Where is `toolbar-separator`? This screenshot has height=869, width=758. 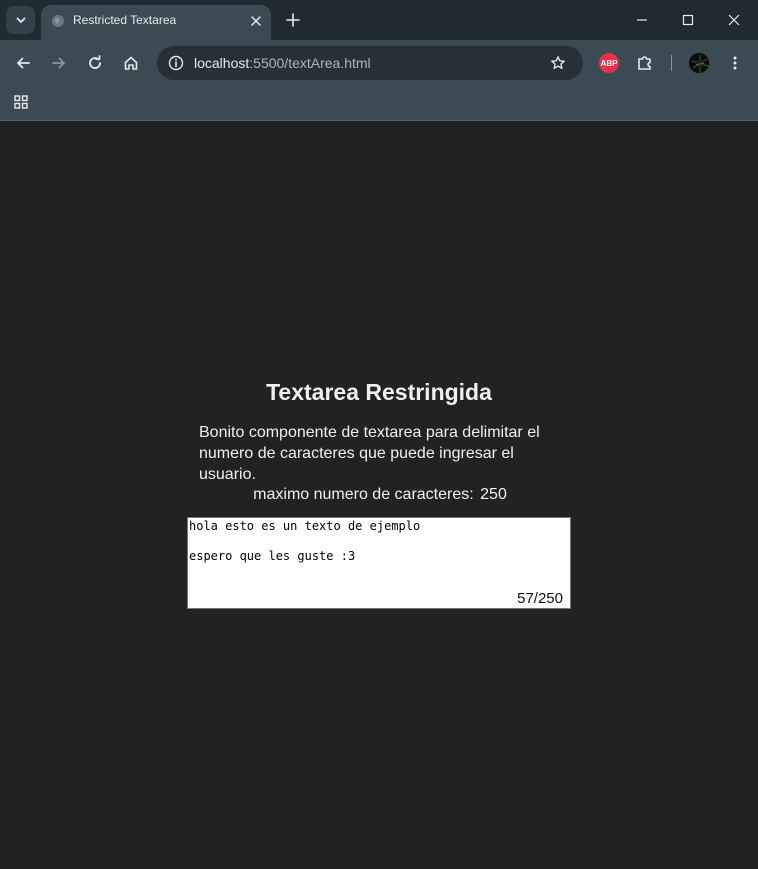
toolbar-separator is located at coordinates (671, 63).